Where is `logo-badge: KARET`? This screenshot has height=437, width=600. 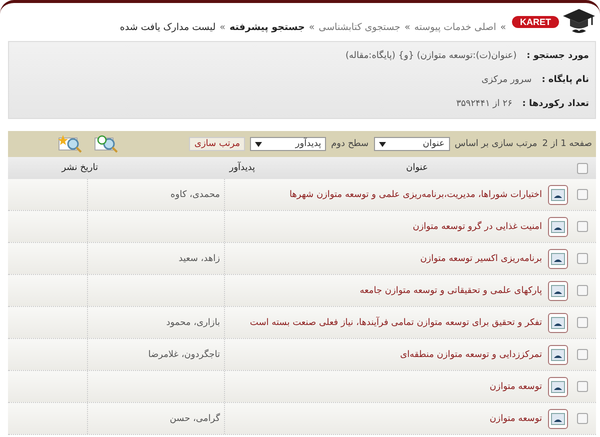 logo-badge: KARET is located at coordinates (535, 22).